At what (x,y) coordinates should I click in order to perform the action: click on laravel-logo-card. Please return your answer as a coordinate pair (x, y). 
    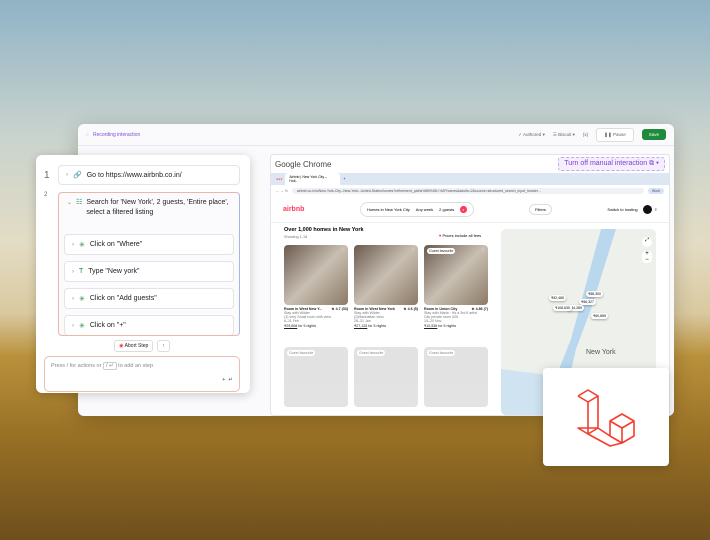
    Looking at the image, I should click on (606, 417).